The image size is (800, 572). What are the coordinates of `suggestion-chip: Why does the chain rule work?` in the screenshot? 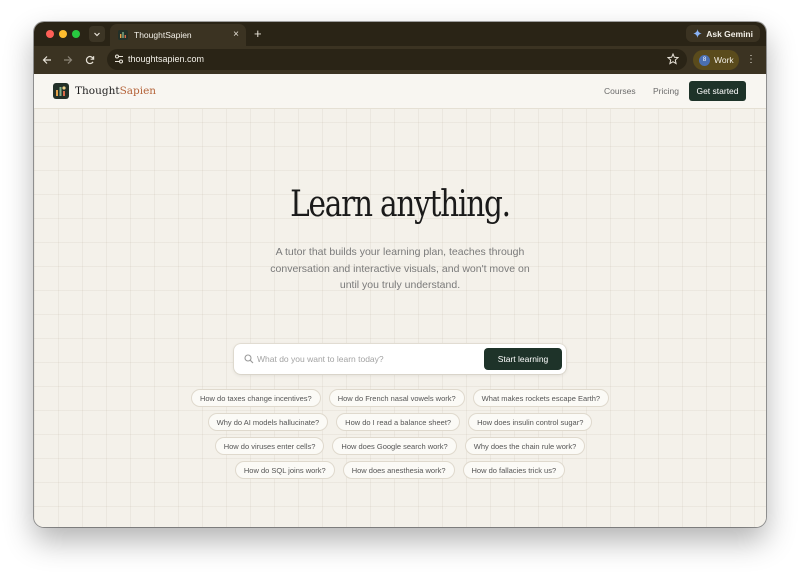 It's located at (525, 446).